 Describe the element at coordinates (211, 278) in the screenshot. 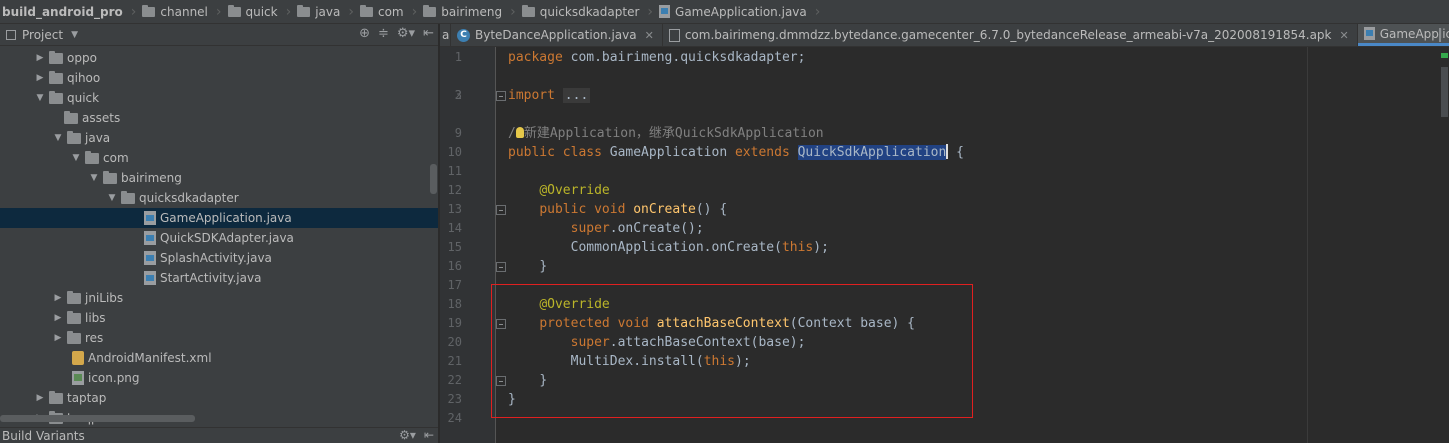

I see `tree-item-label: StartActivity.java` at that location.